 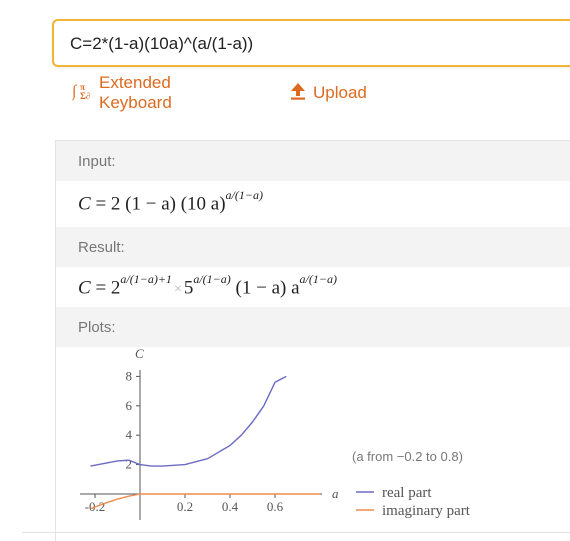 What do you see at coordinates (129, 405) in the screenshot?
I see `y-tick-label: 6` at bounding box center [129, 405].